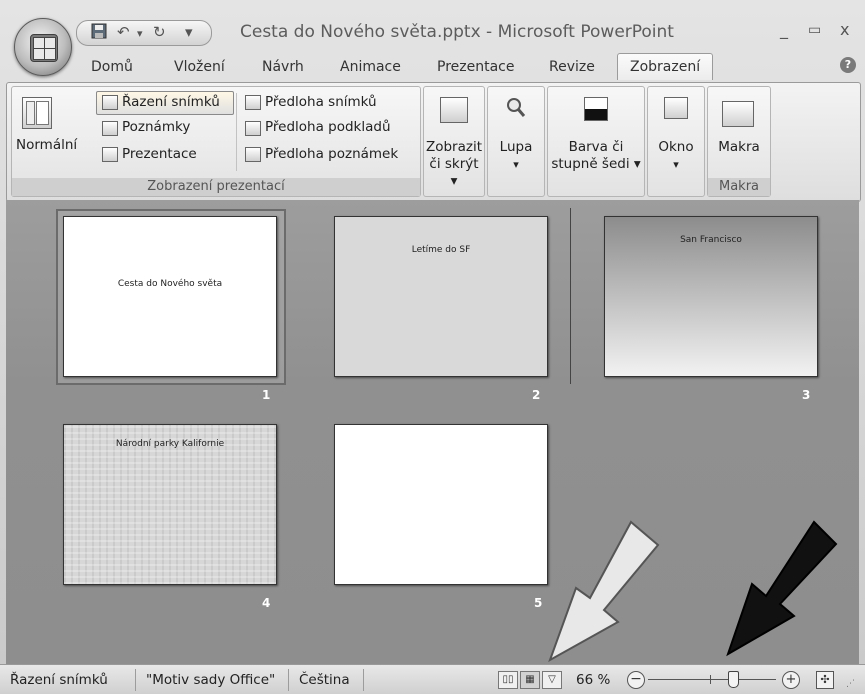 The image size is (865, 694). What do you see at coordinates (739, 147) in the screenshot?
I see `macros-button-label: Makra` at bounding box center [739, 147].